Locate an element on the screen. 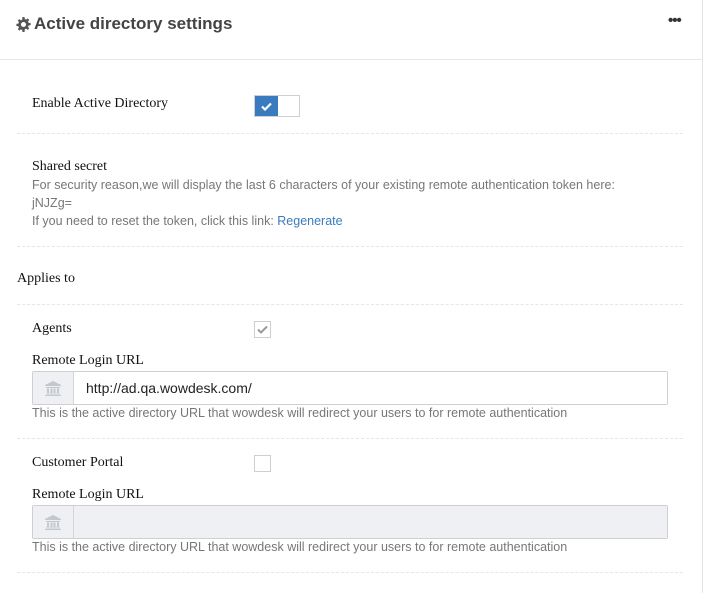 This screenshot has width=704, height=593. toggle-on-state is located at coordinates (266, 106).